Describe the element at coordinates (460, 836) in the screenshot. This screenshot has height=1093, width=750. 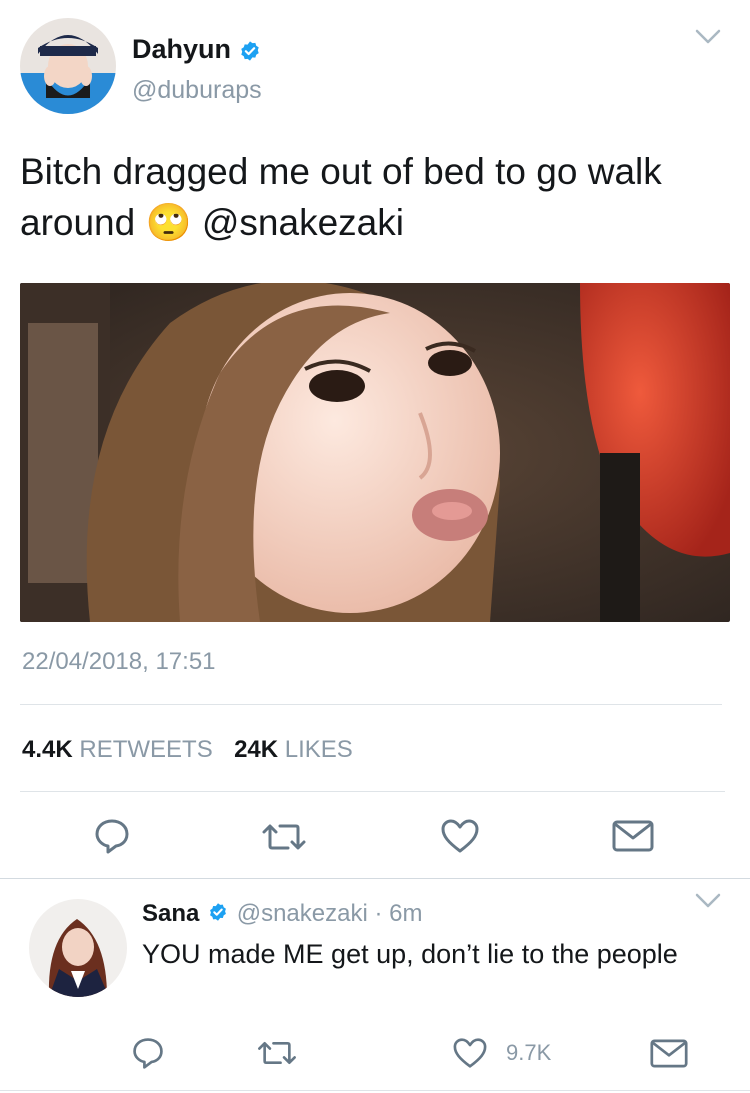
I see `like-heart-icon` at that location.